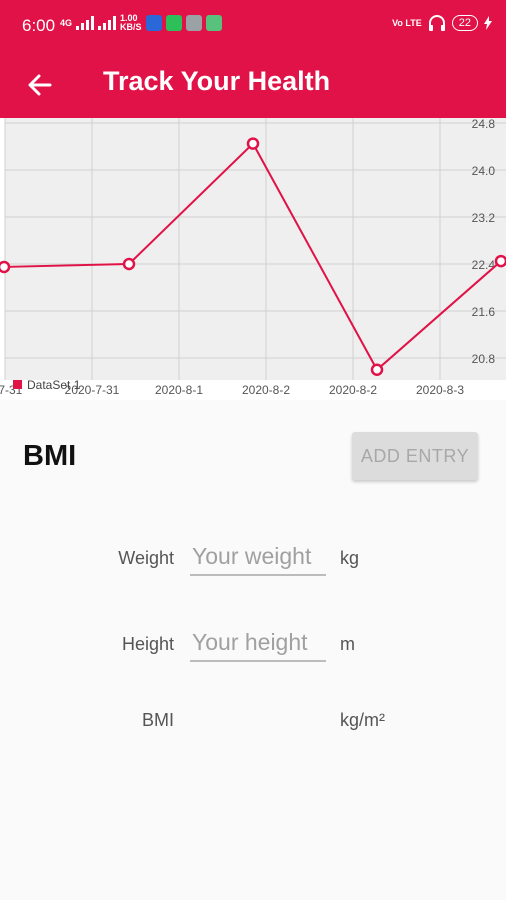 Image resolution: width=506 pixels, height=900 pixels. I want to click on headphones-icon, so click(436, 23).